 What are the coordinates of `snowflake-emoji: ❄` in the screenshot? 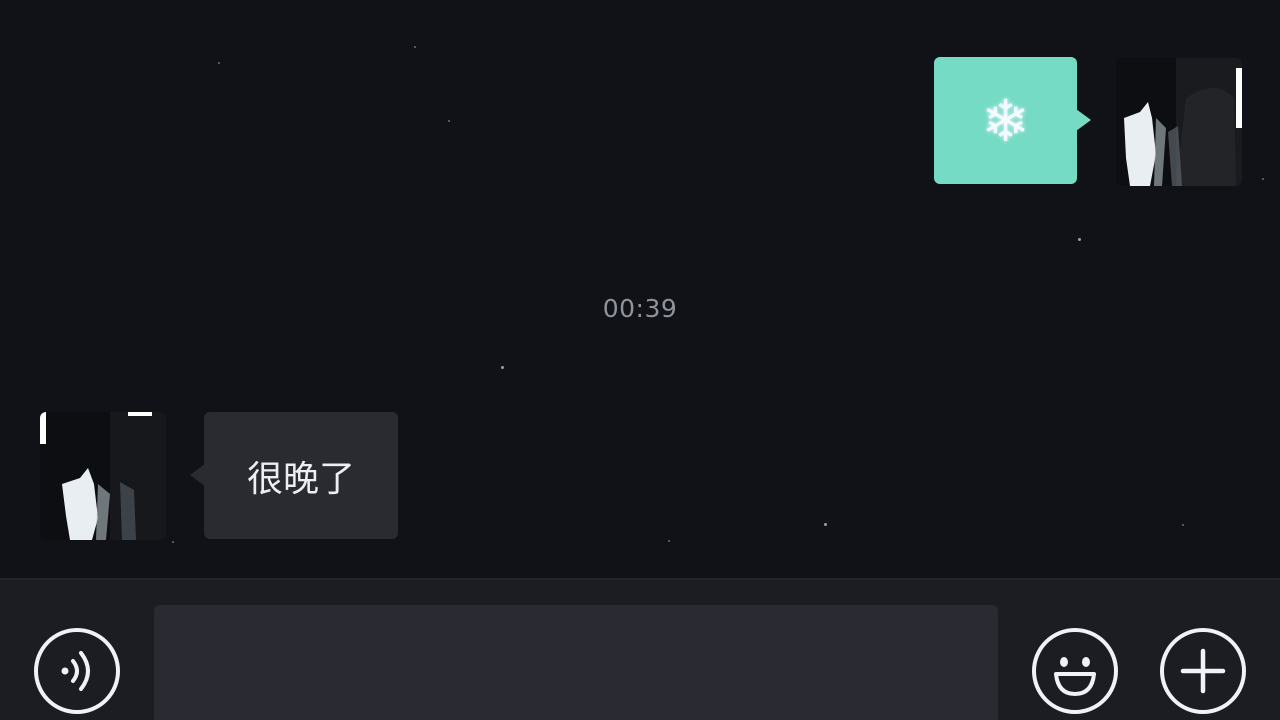 It's located at (1005, 120).